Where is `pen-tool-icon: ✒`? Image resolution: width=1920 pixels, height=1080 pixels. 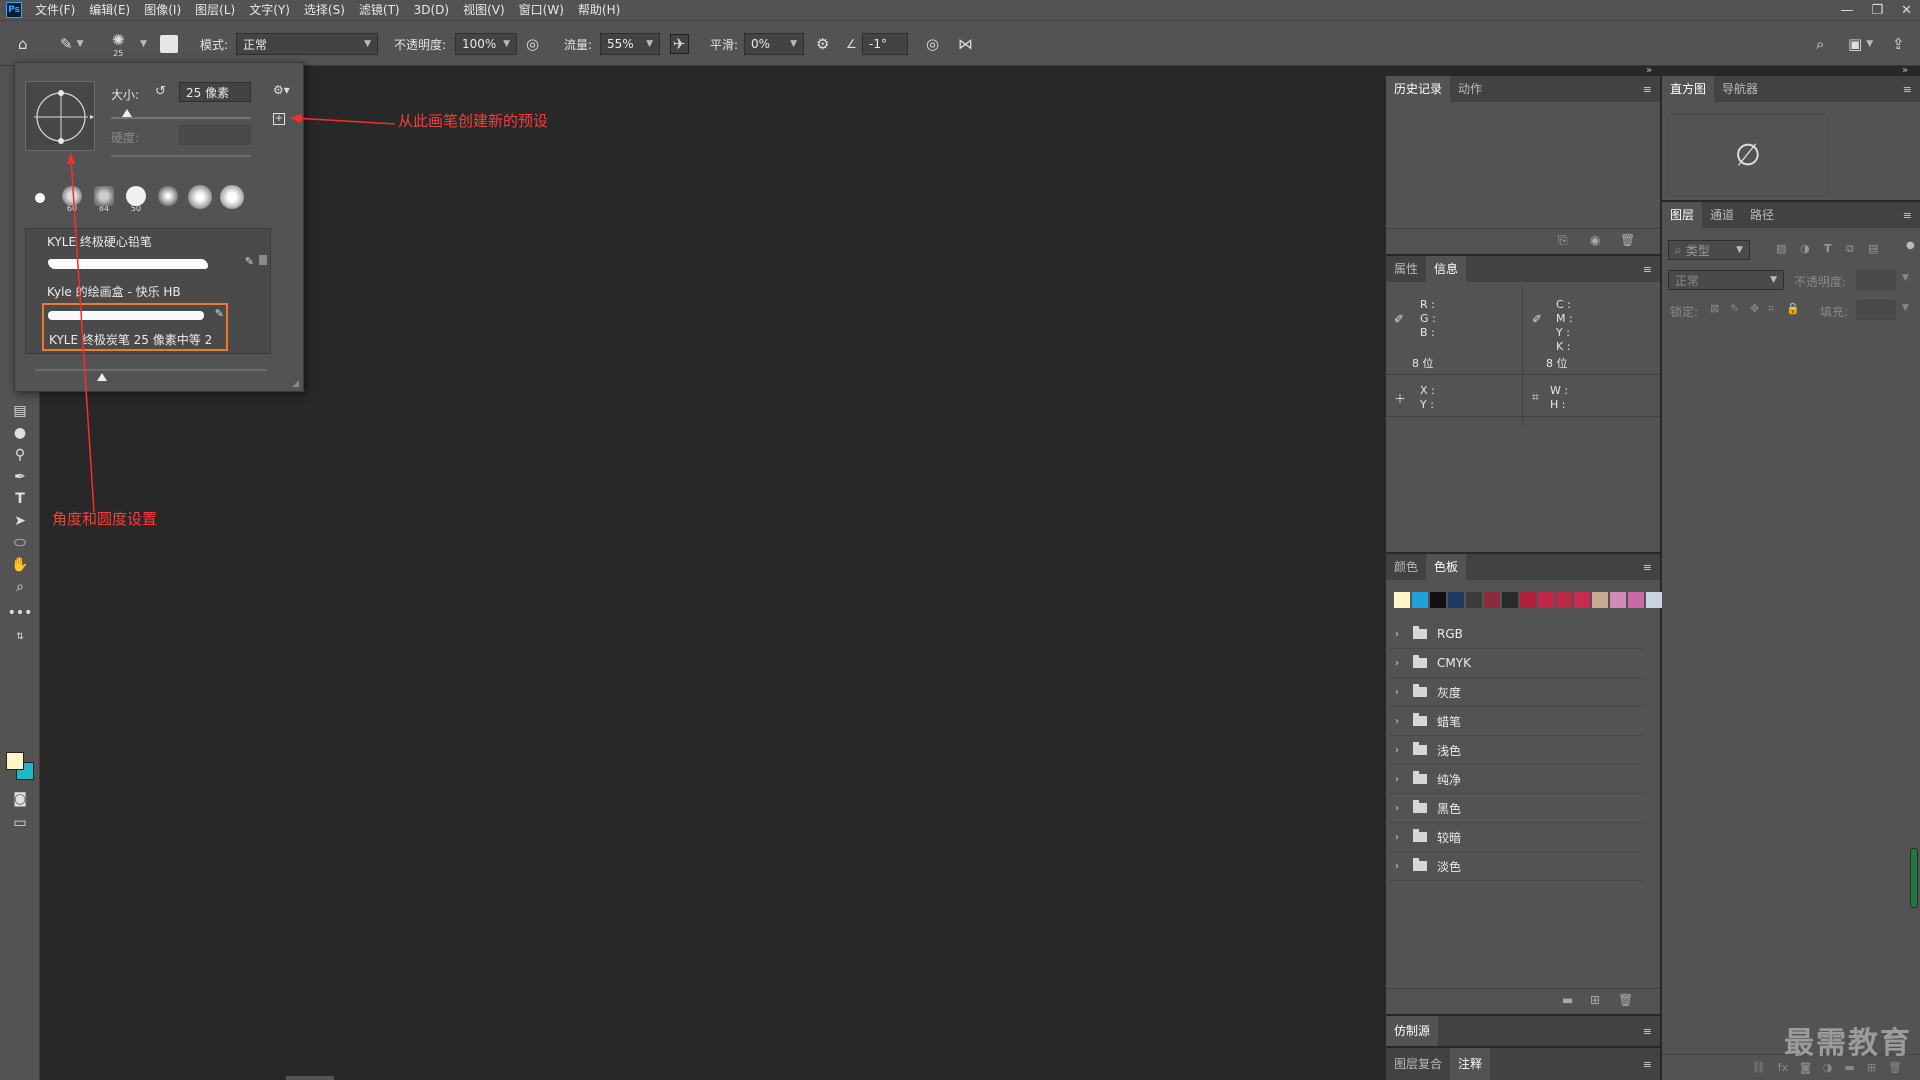 pen-tool-icon: ✒ is located at coordinates (20, 477).